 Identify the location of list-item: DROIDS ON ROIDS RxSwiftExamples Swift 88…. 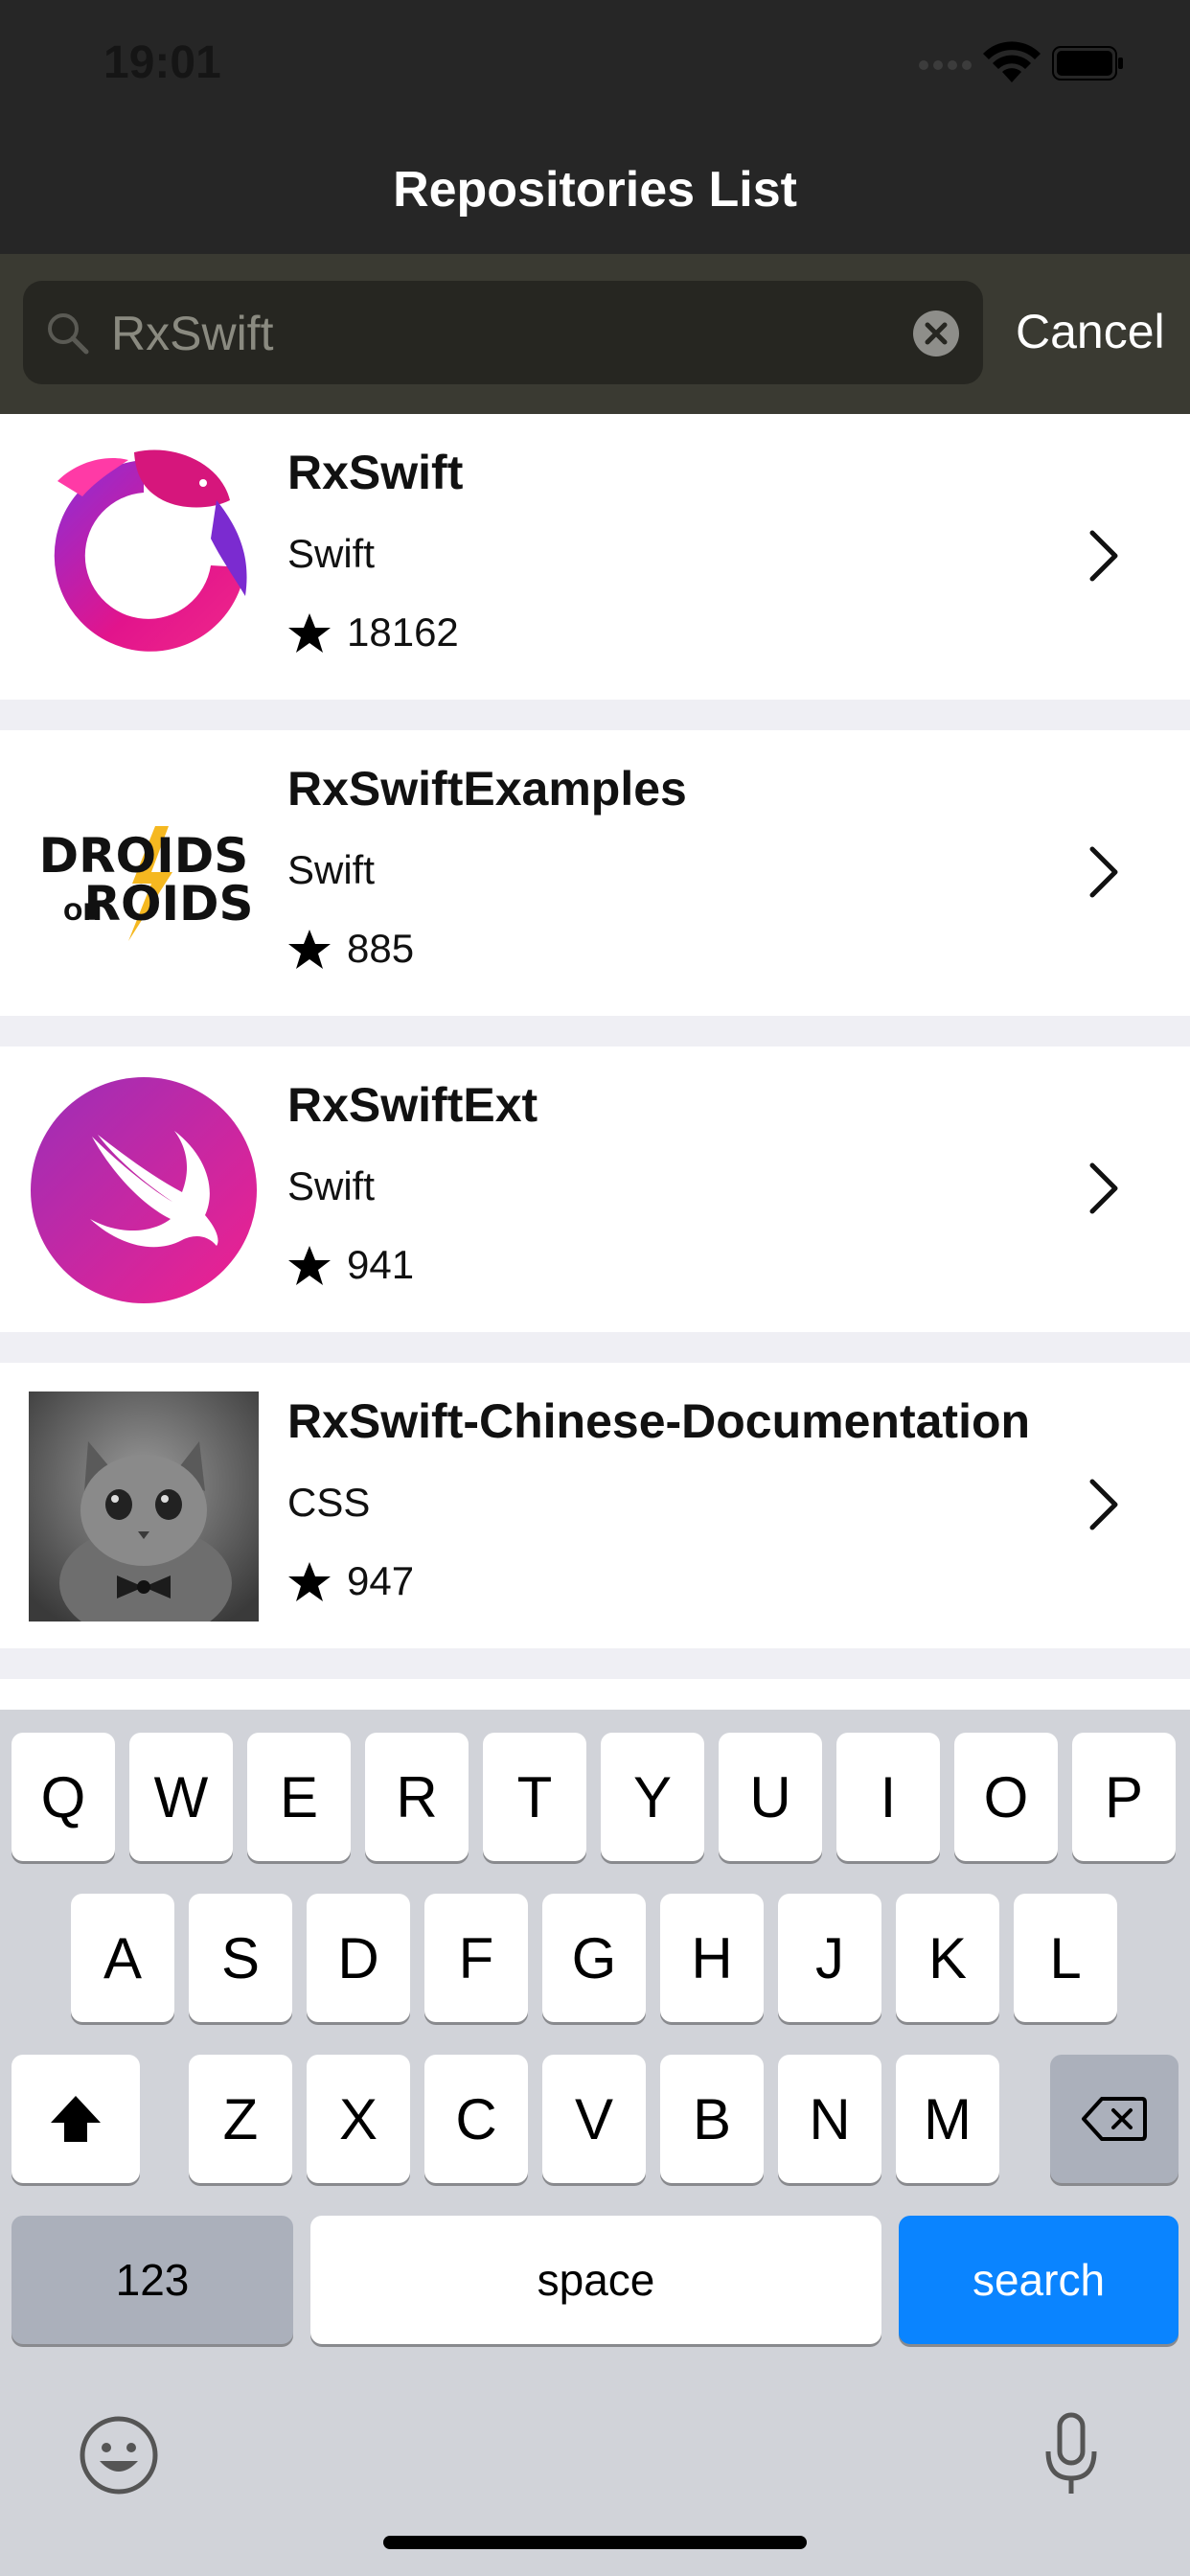
(595, 873).